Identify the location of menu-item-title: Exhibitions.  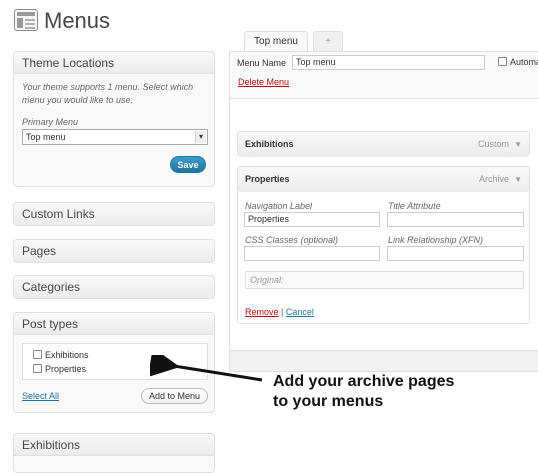
(269, 144).